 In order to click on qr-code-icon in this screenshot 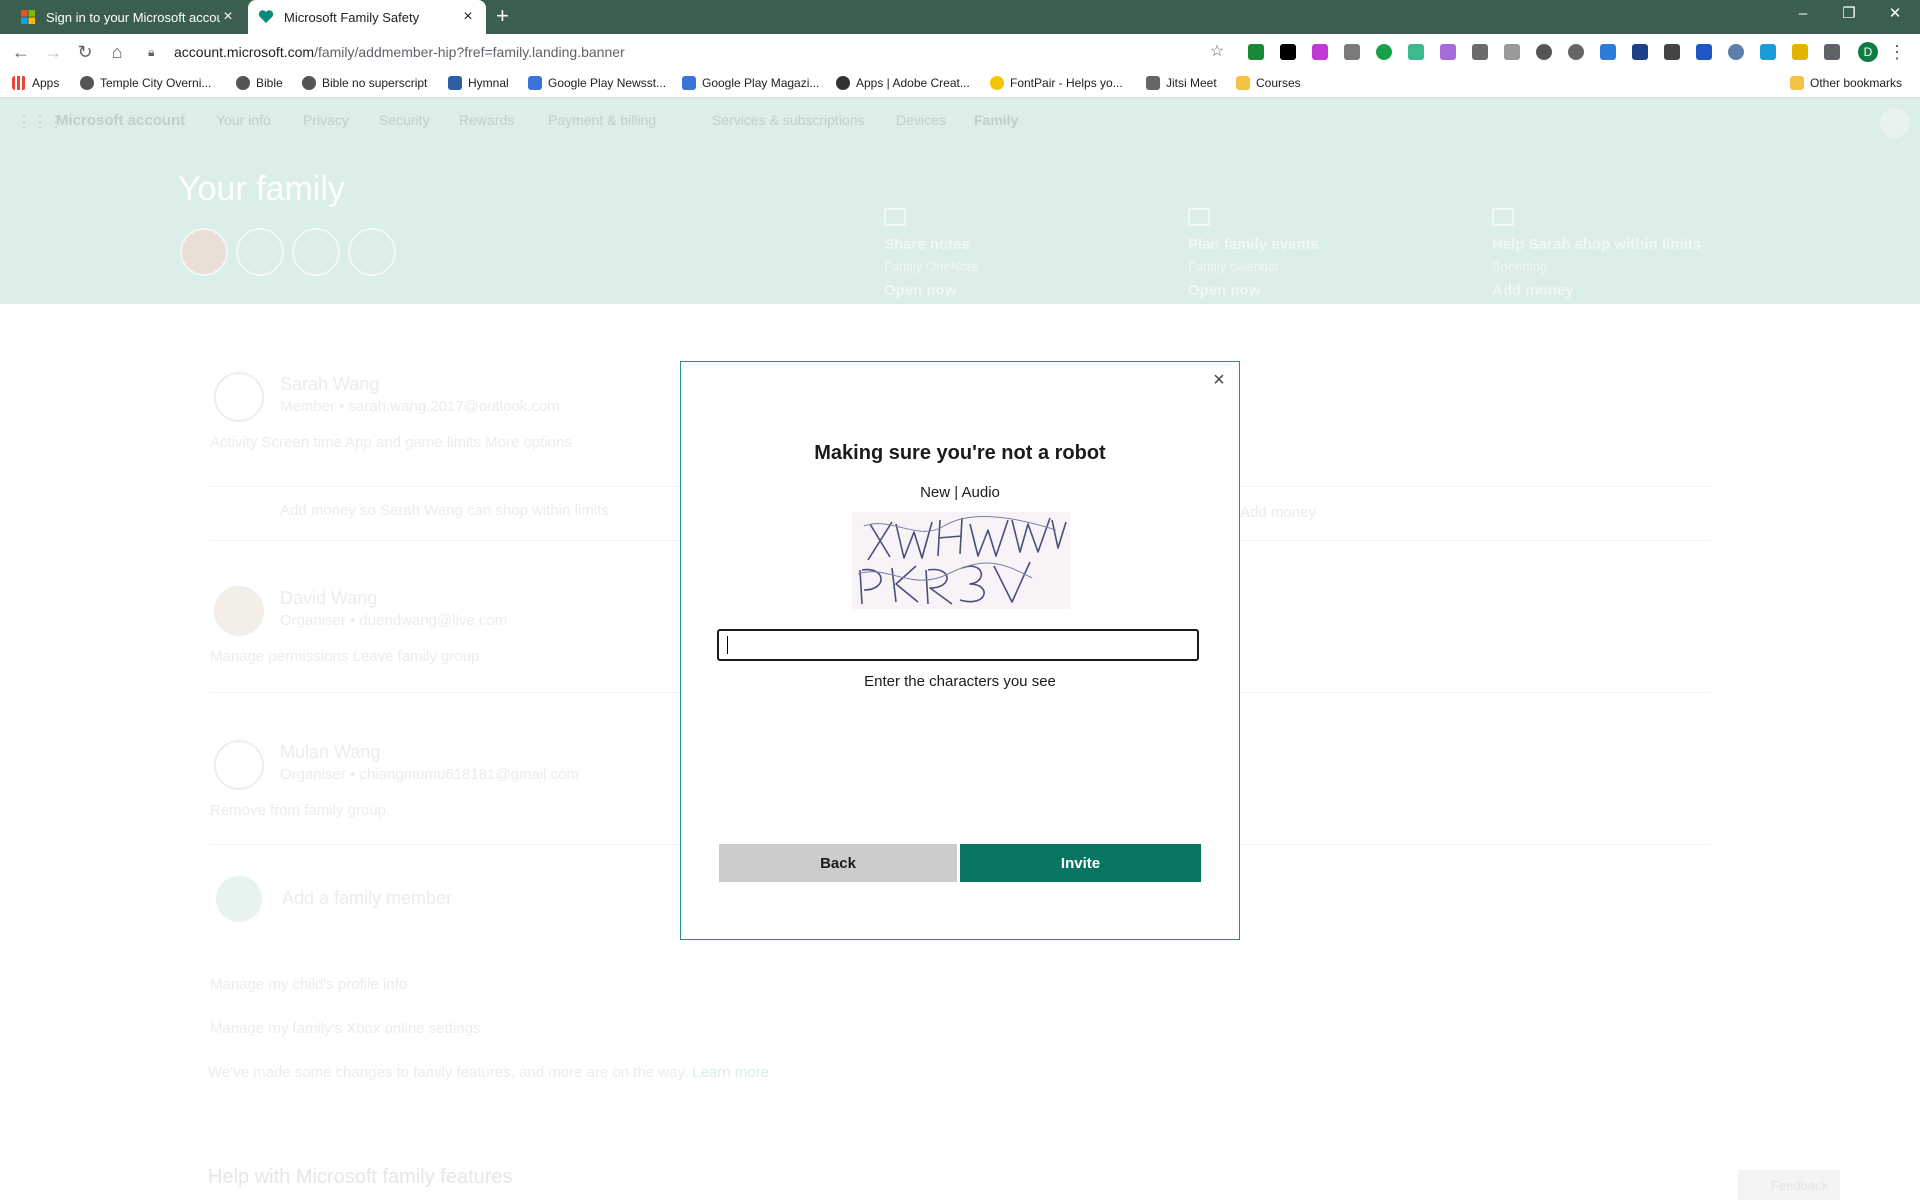, I will do `click(1352, 52)`.